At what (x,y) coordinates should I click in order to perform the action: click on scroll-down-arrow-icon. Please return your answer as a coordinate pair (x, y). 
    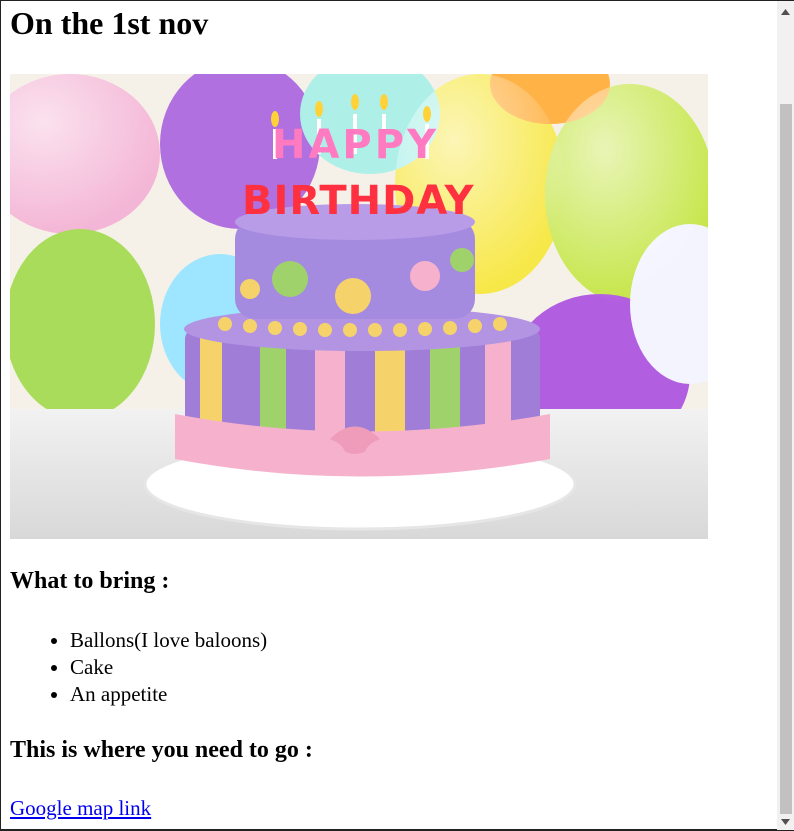
    Looking at the image, I should click on (785, 821).